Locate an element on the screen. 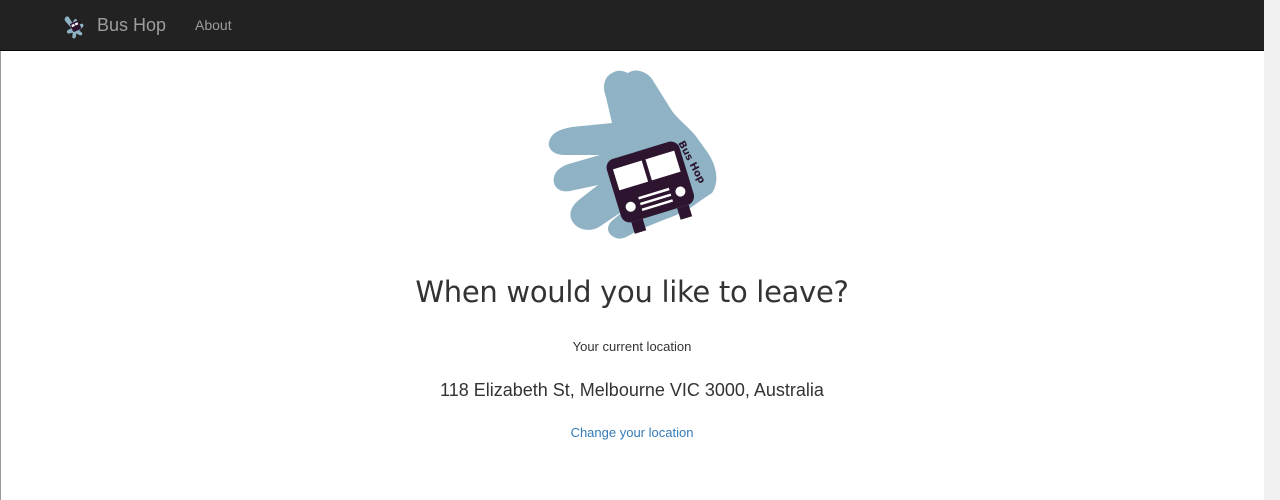  nav-link-about: About is located at coordinates (213, 25).